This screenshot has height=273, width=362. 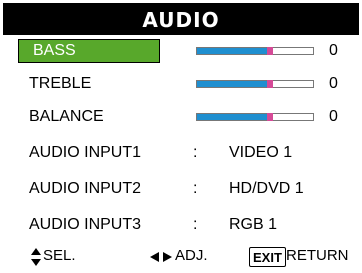 I want to click on left-right-arrows-icon, so click(x=161, y=257).